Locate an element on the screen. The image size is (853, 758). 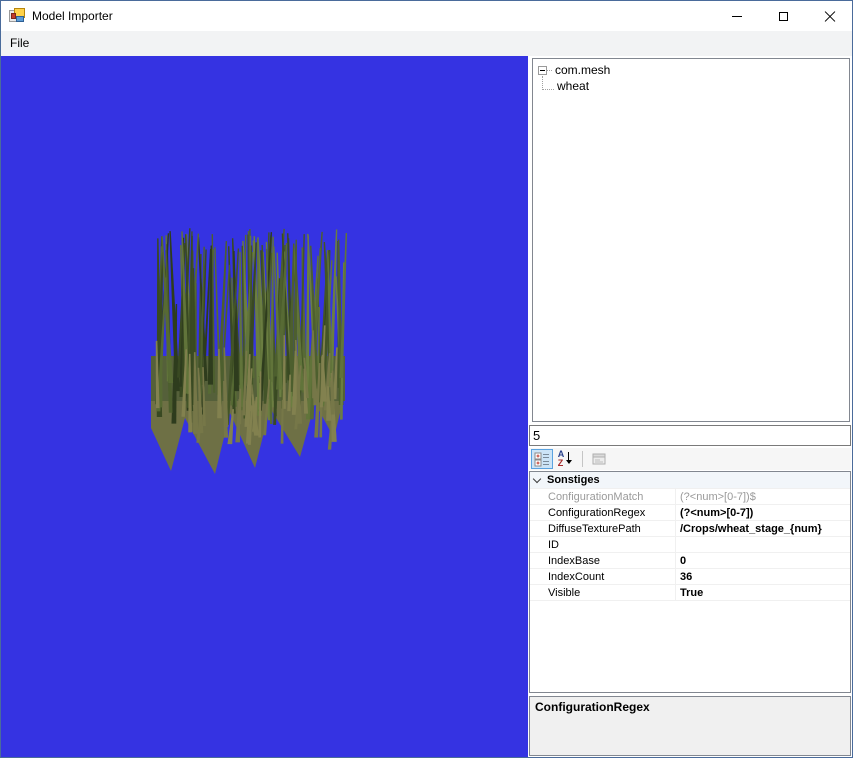
property-pages-button is located at coordinates (599, 459).